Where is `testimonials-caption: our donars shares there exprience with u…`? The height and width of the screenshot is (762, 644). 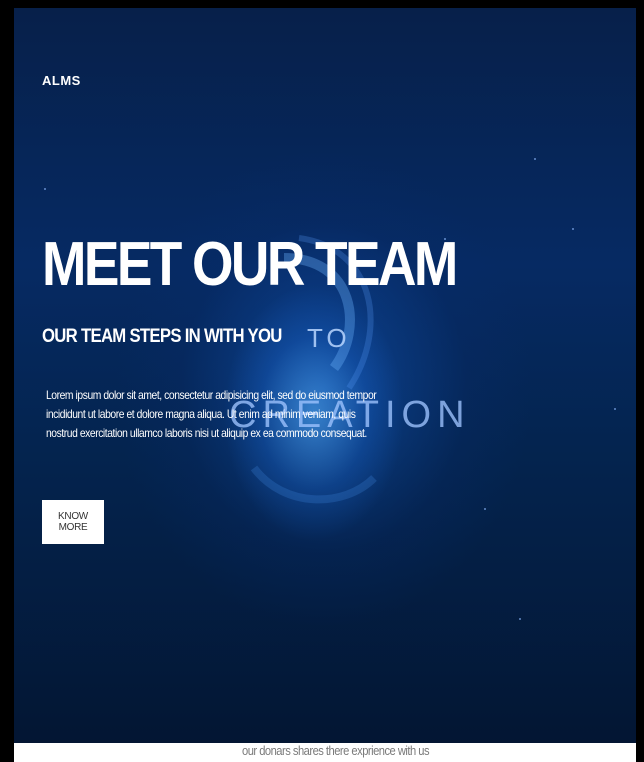 testimonials-caption: our donars shares there exprience with u… is located at coordinates (336, 750).